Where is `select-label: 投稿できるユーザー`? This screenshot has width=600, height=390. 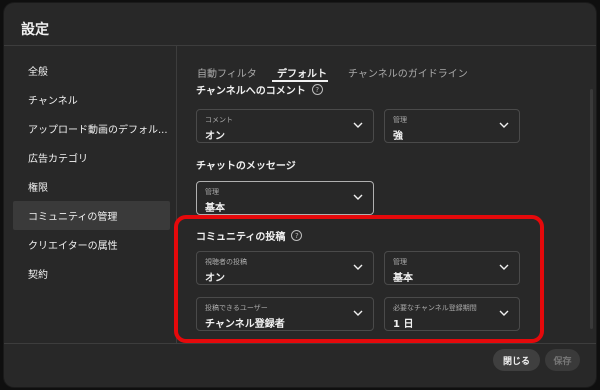 select-label: 投稿できるユーザー is located at coordinates (236, 308).